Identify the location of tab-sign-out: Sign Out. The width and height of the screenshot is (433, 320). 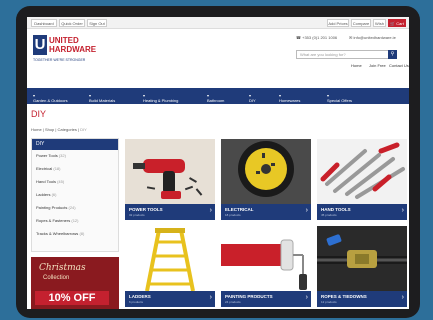
(97, 23).